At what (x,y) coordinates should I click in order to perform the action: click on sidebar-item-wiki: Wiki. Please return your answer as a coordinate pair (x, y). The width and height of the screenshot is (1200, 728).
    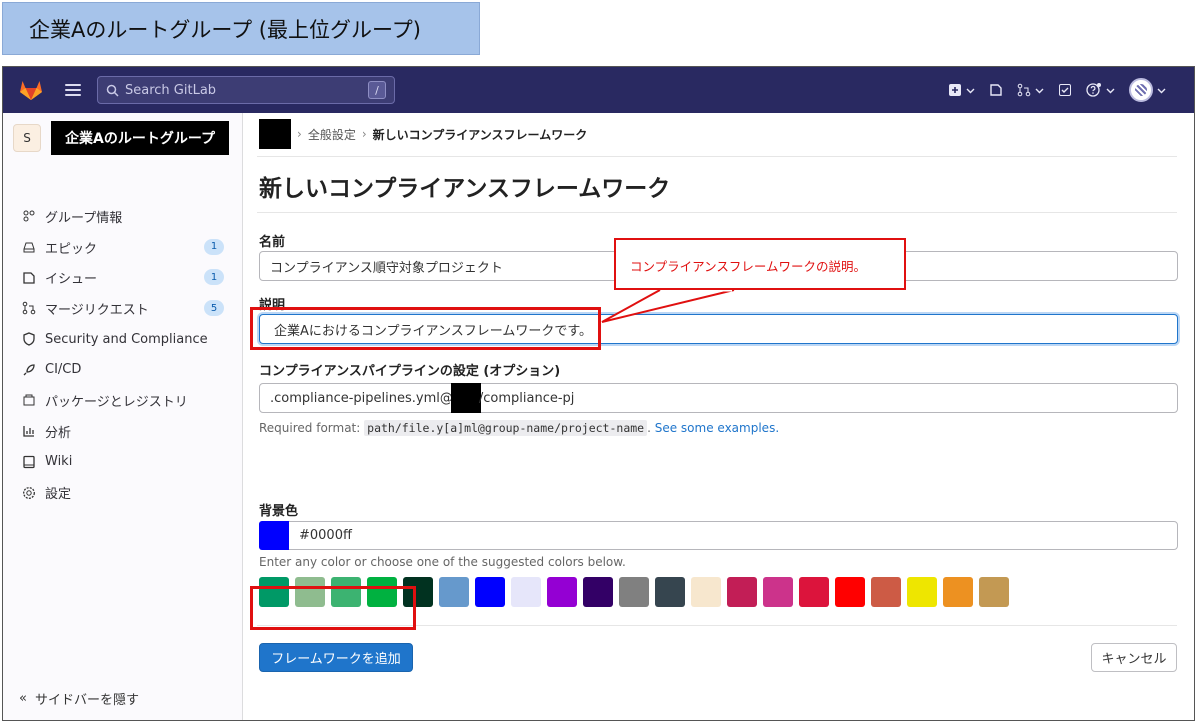
    Looking at the image, I should click on (122, 462).